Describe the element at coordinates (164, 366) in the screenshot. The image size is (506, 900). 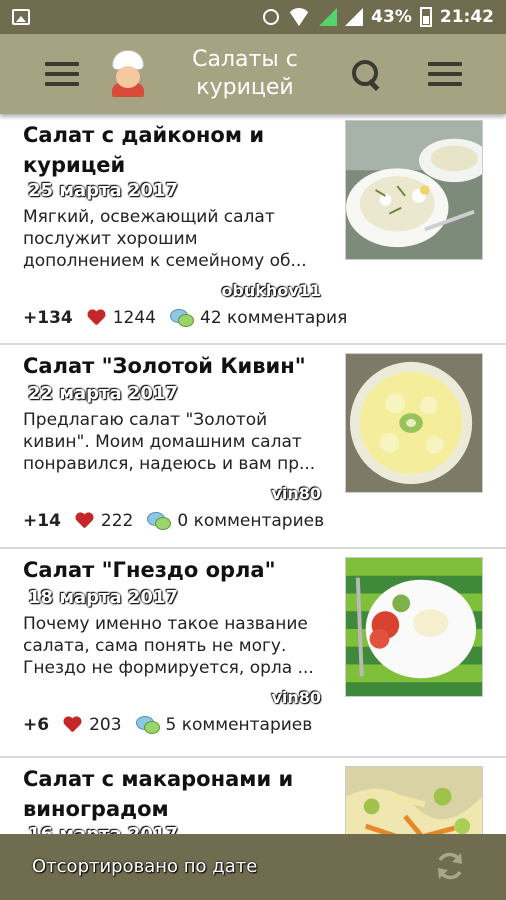
I see `recipe-title: Салат "Золотой Кивин"` at that location.